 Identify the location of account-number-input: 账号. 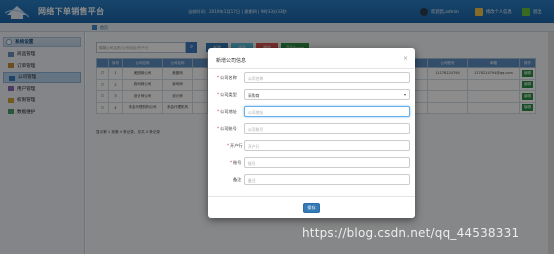
(327, 162).